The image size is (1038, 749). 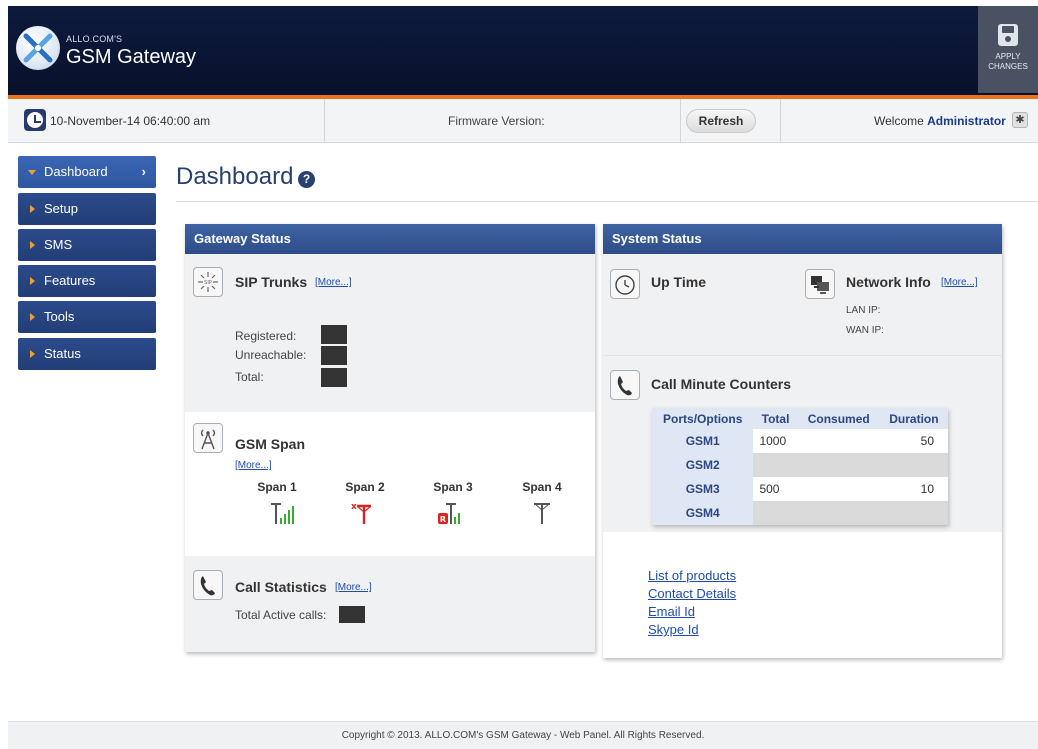 I want to click on total-cell: 500, so click(x=775, y=489).